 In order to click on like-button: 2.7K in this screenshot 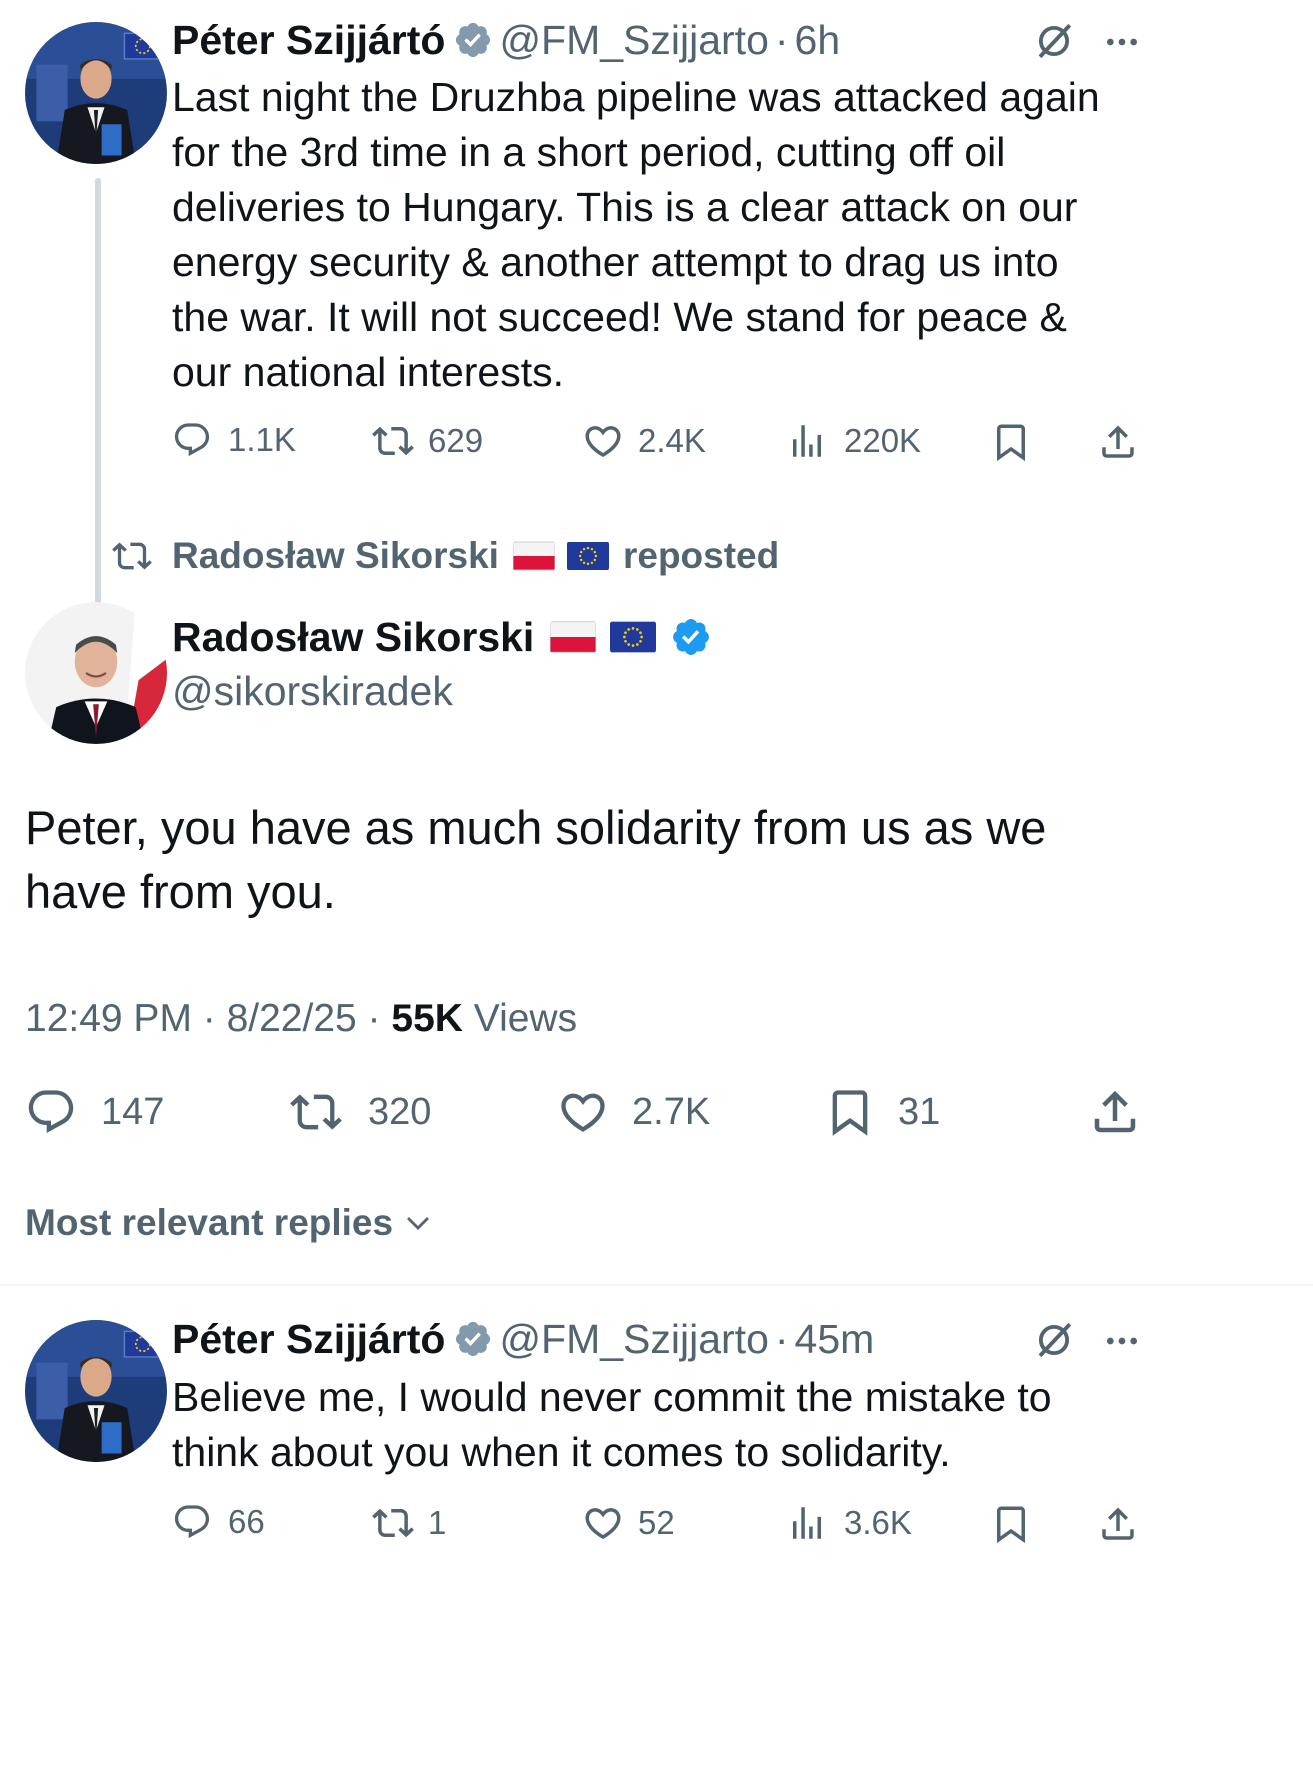, I will do `click(633, 1112)`.